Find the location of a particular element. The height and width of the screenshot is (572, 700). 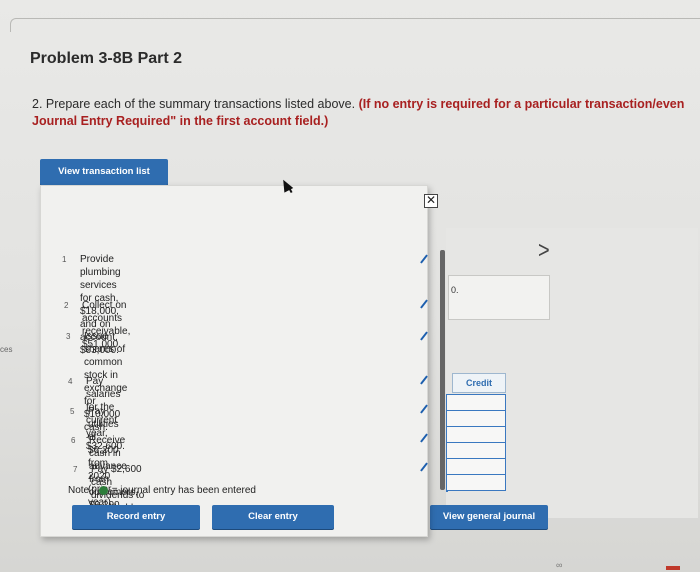

transaction-number: 6 is located at coordinates (73, 440).